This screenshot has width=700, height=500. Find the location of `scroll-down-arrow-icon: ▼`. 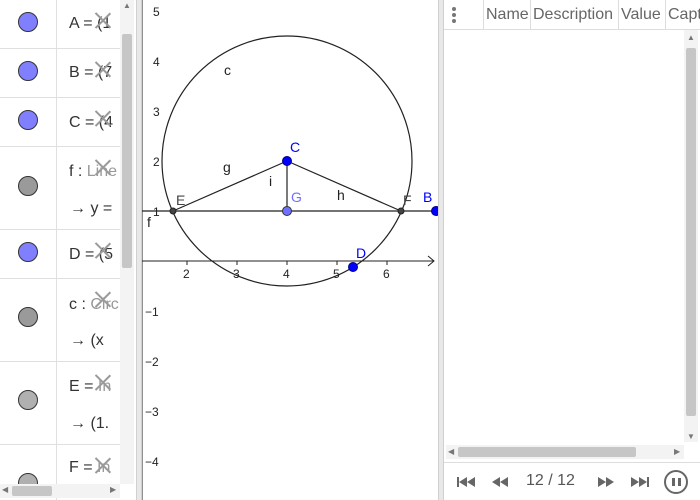

scroll-down-arrow-icon: ▼ is located at coordinates (691, 436).